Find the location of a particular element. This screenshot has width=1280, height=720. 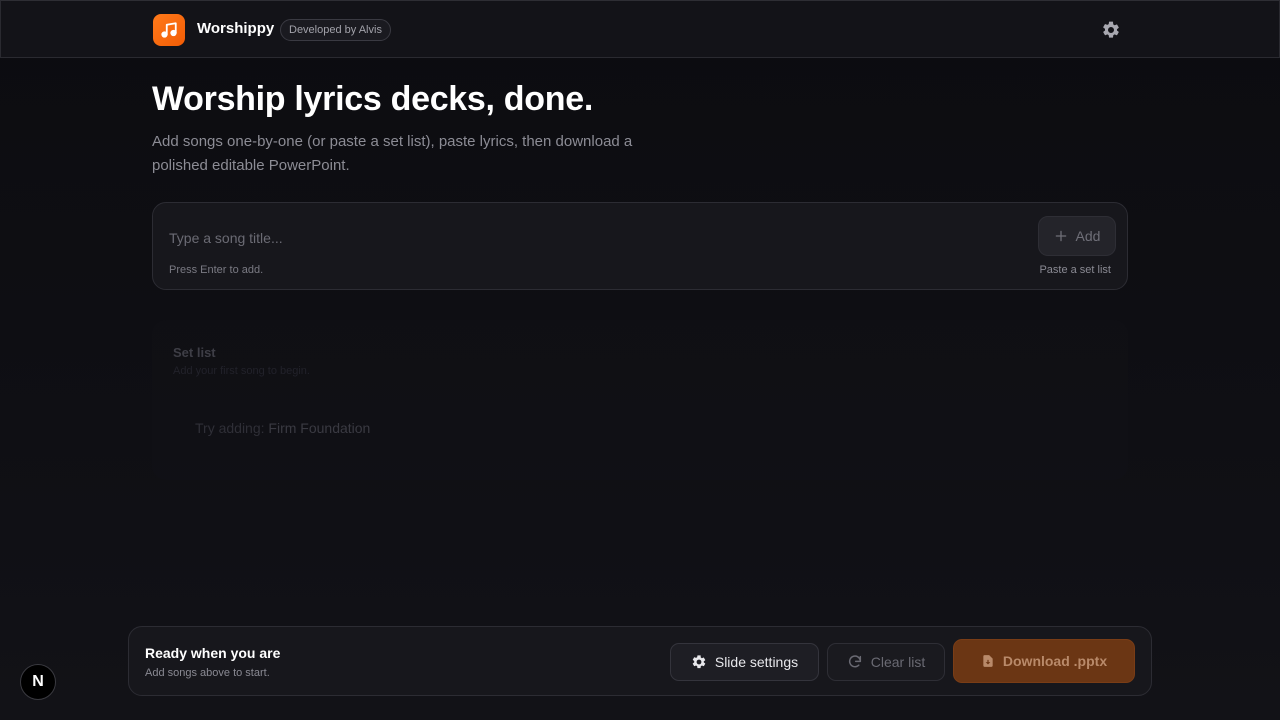

app-title: Worshippy is located at coordinates (235, 28).